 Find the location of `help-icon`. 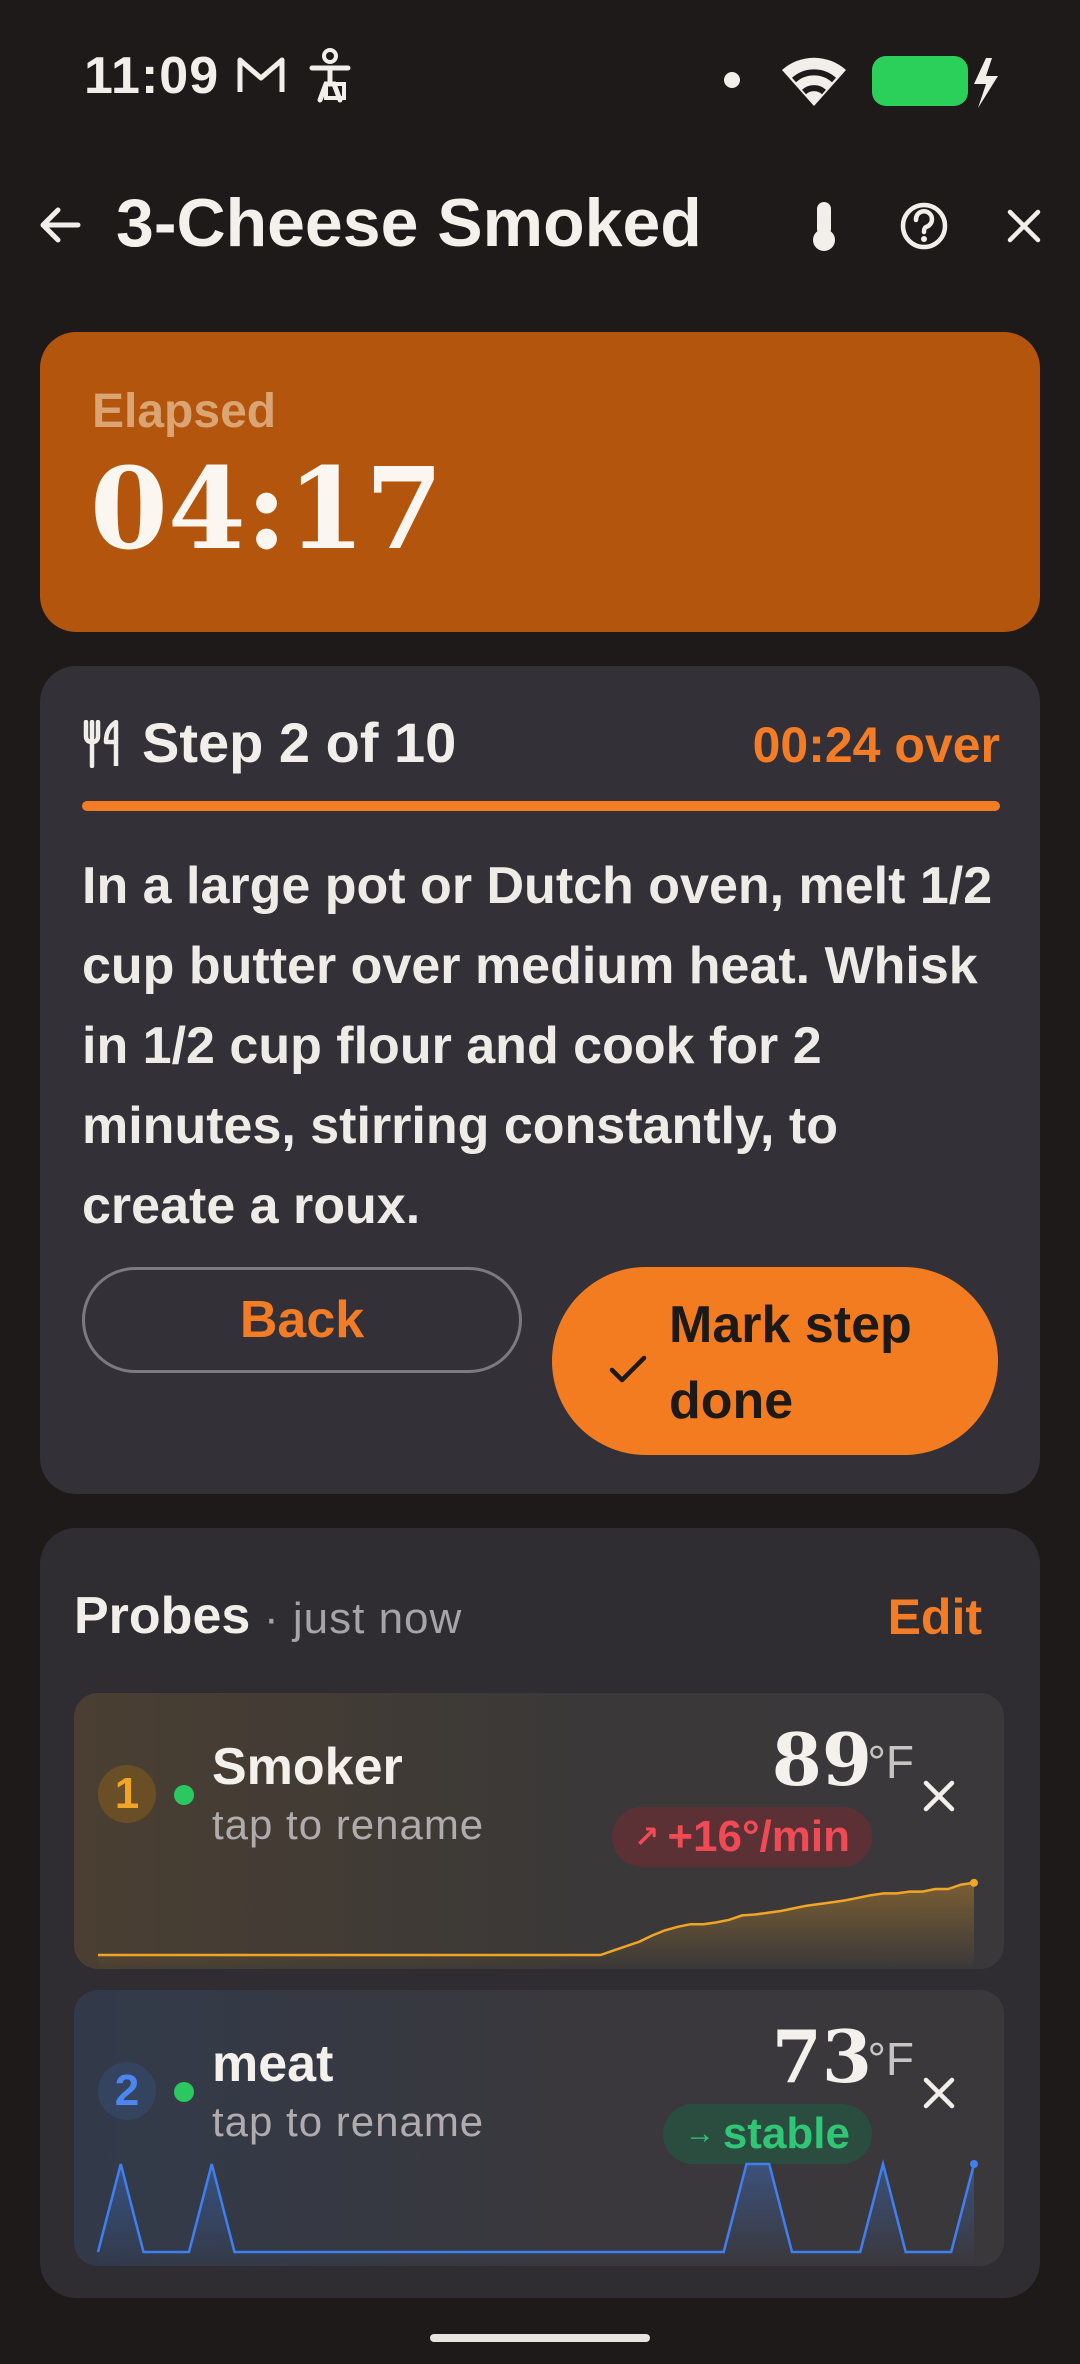

help-icon is located at coordinates (924, 226).